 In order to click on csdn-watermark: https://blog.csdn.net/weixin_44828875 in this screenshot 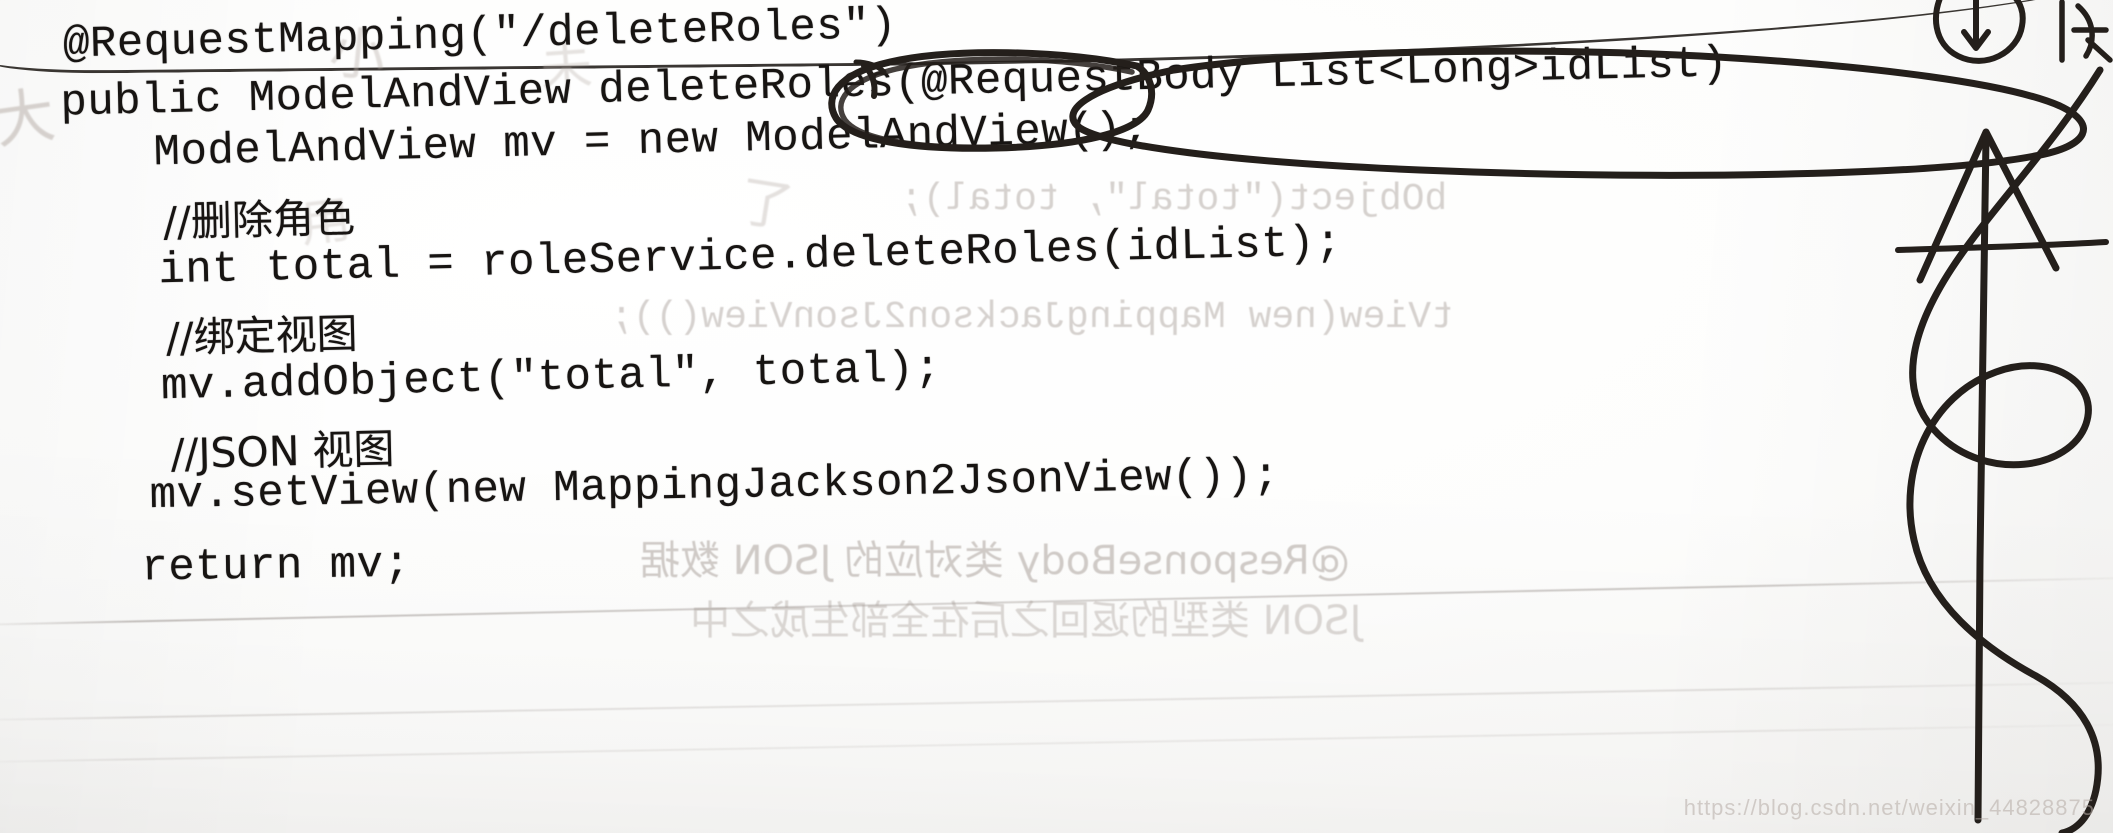, I will do `click(1889, 807)`.